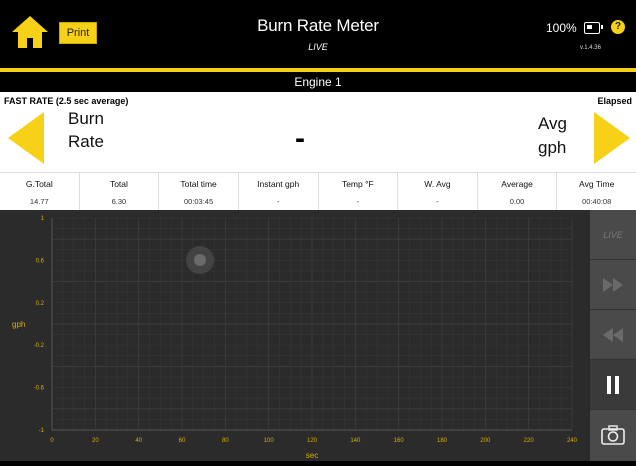  What do you see at coordinates (300, 138) in the screenshot?
I see `burn-rate-value: -` at bounding box center [300, 138].